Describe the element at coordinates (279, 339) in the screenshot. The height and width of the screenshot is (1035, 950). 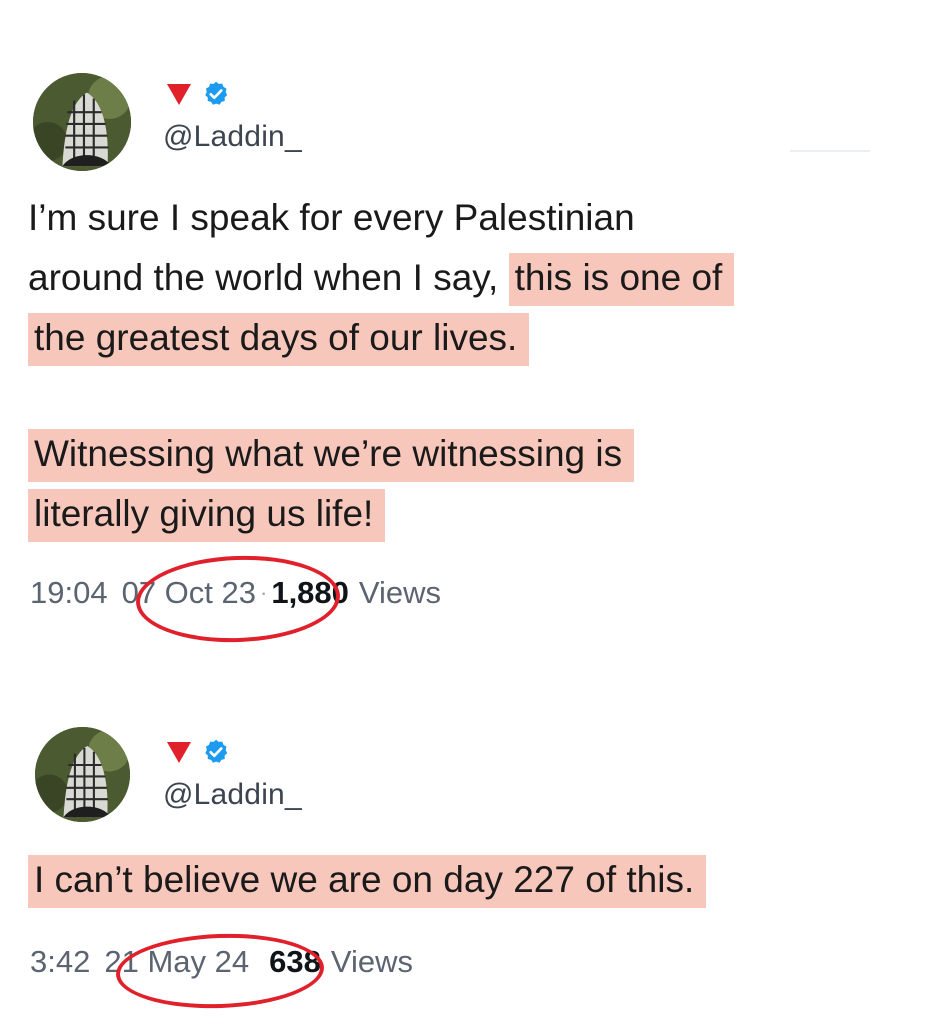
I see `highlighted-text: the greatest days of our lives.` at that location.